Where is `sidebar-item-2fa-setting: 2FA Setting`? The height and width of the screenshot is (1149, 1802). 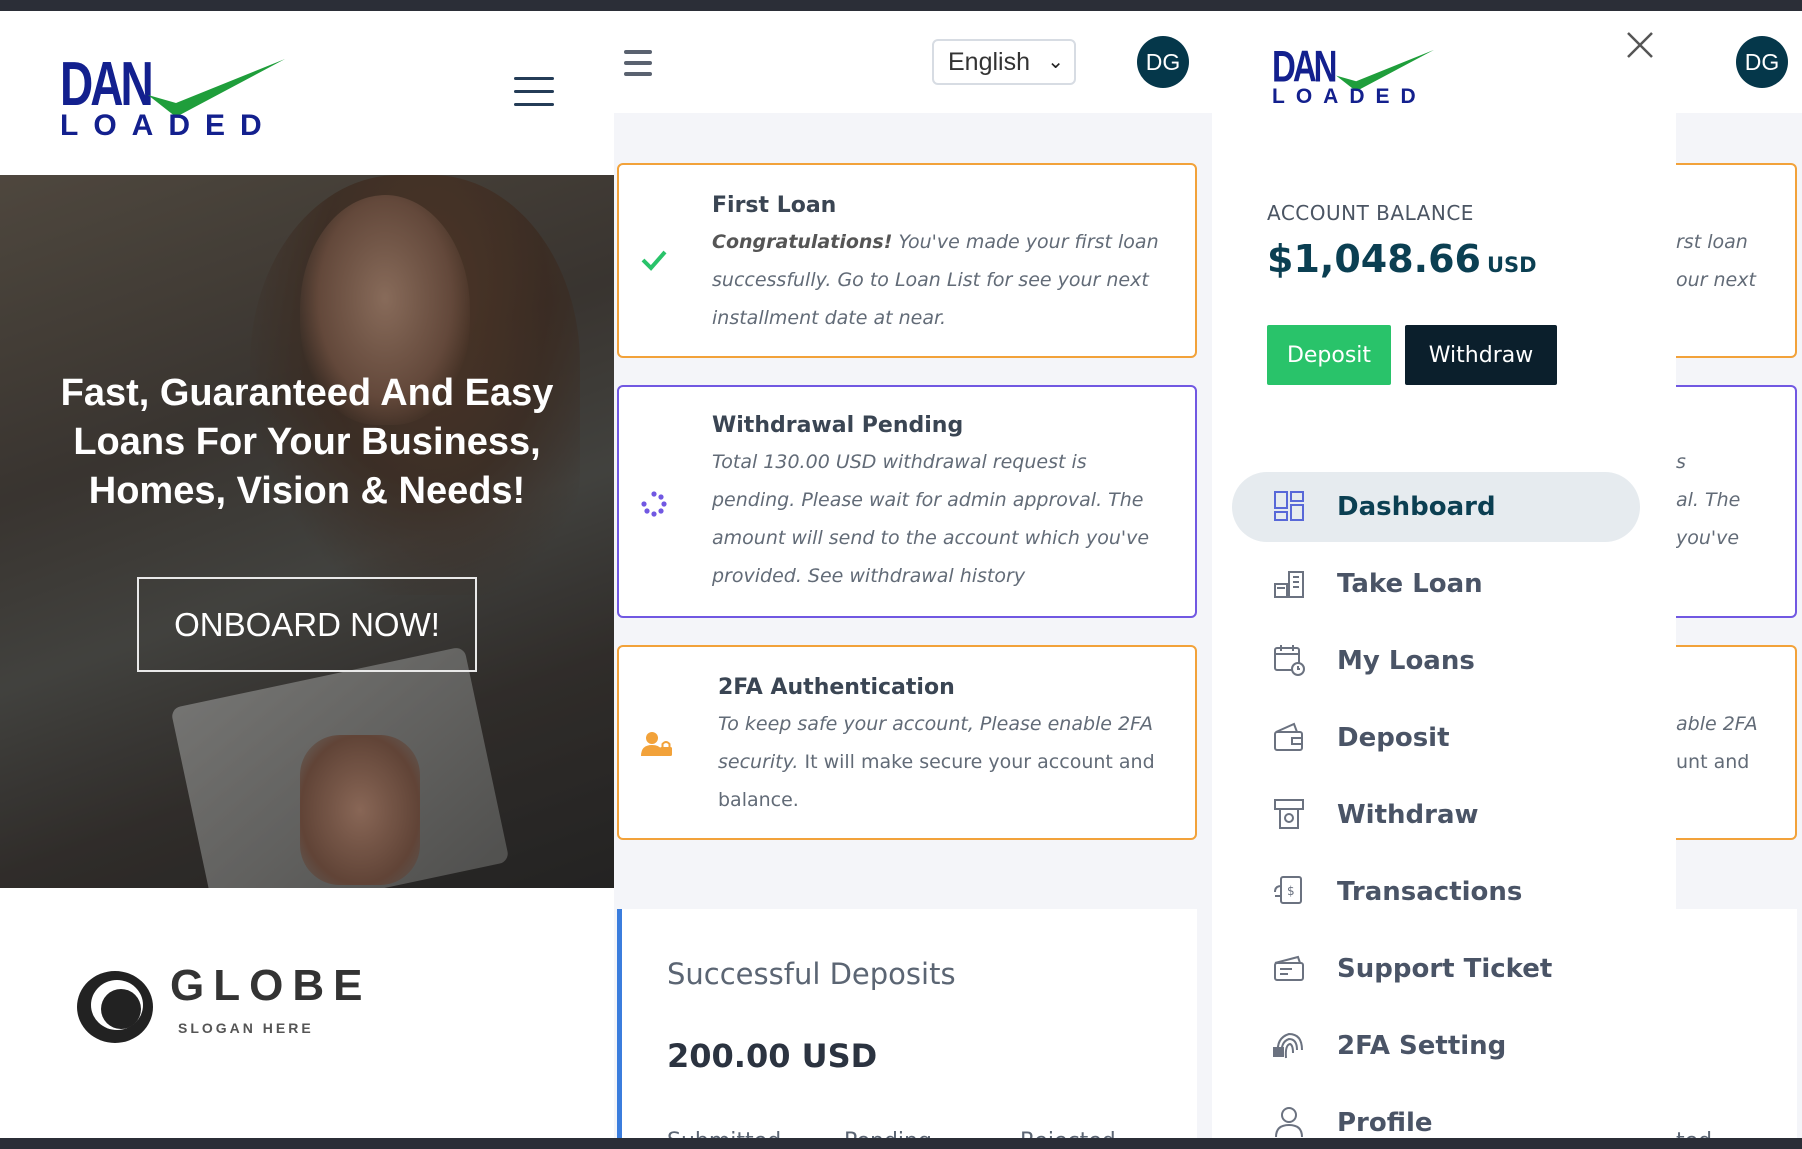 sidebar-item-2fa-setting: 2FA Setting is located at coordinates (1436, 1046).